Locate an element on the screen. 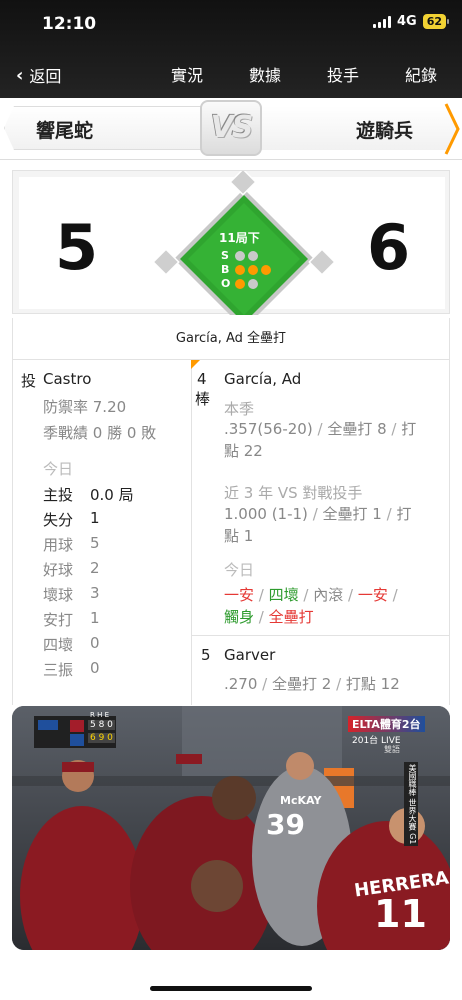 The height and width of the screenshot is (1000, 462). next-batter-hr: 全壘打 2 is located at coordinates (302, 684).